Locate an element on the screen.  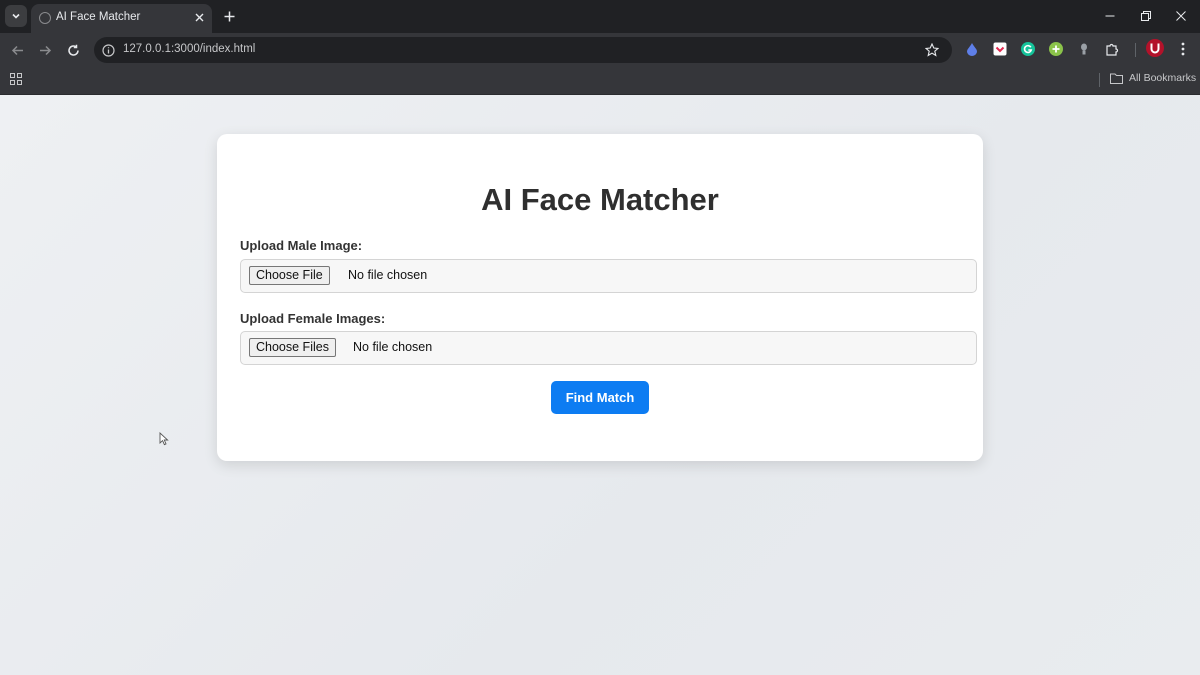
female-images-label: Upload Female Images: is located at coordinates (313, 318).